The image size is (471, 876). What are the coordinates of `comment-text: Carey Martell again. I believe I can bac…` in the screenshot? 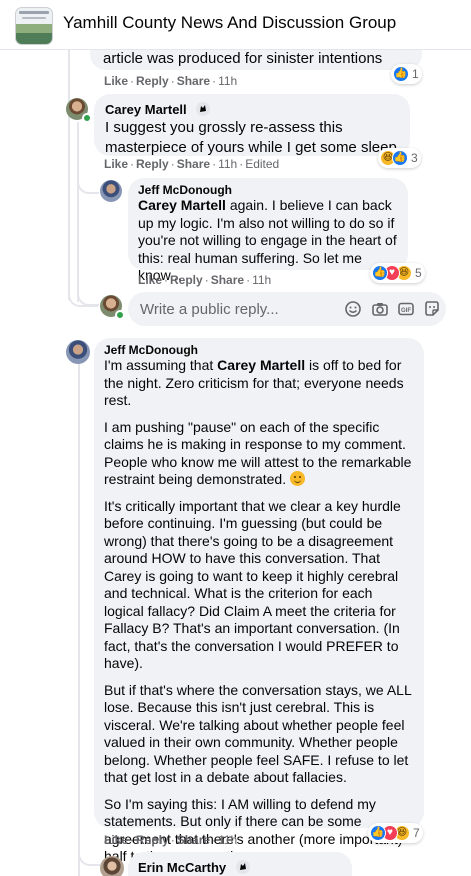 It's located at (267, 240).